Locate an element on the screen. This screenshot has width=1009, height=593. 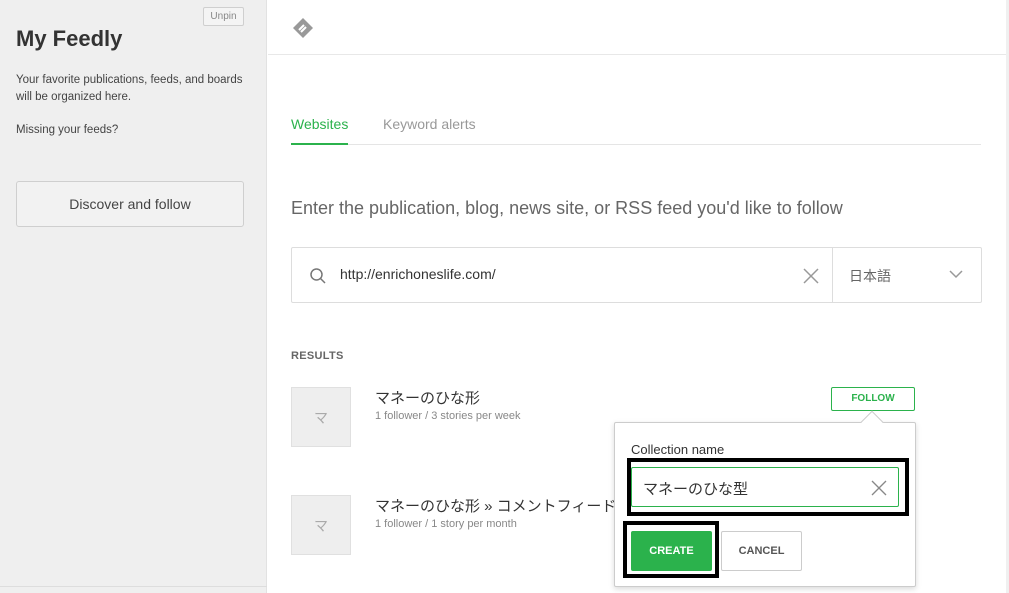
discover-and-follow-button: Discover and follow is located at coordinates (130, 204).